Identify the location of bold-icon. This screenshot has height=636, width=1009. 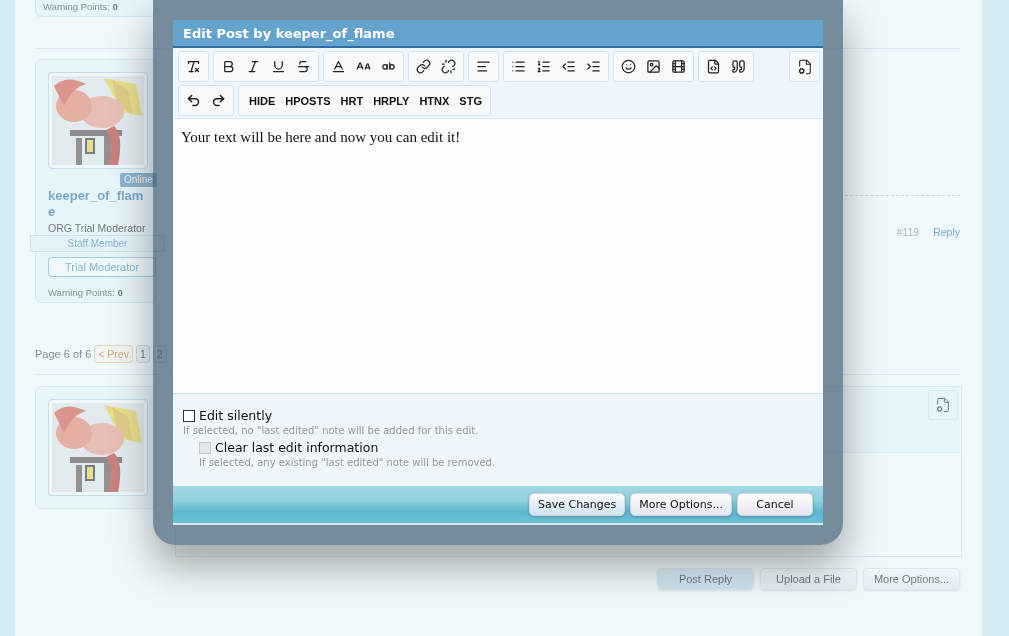
(228, 66).